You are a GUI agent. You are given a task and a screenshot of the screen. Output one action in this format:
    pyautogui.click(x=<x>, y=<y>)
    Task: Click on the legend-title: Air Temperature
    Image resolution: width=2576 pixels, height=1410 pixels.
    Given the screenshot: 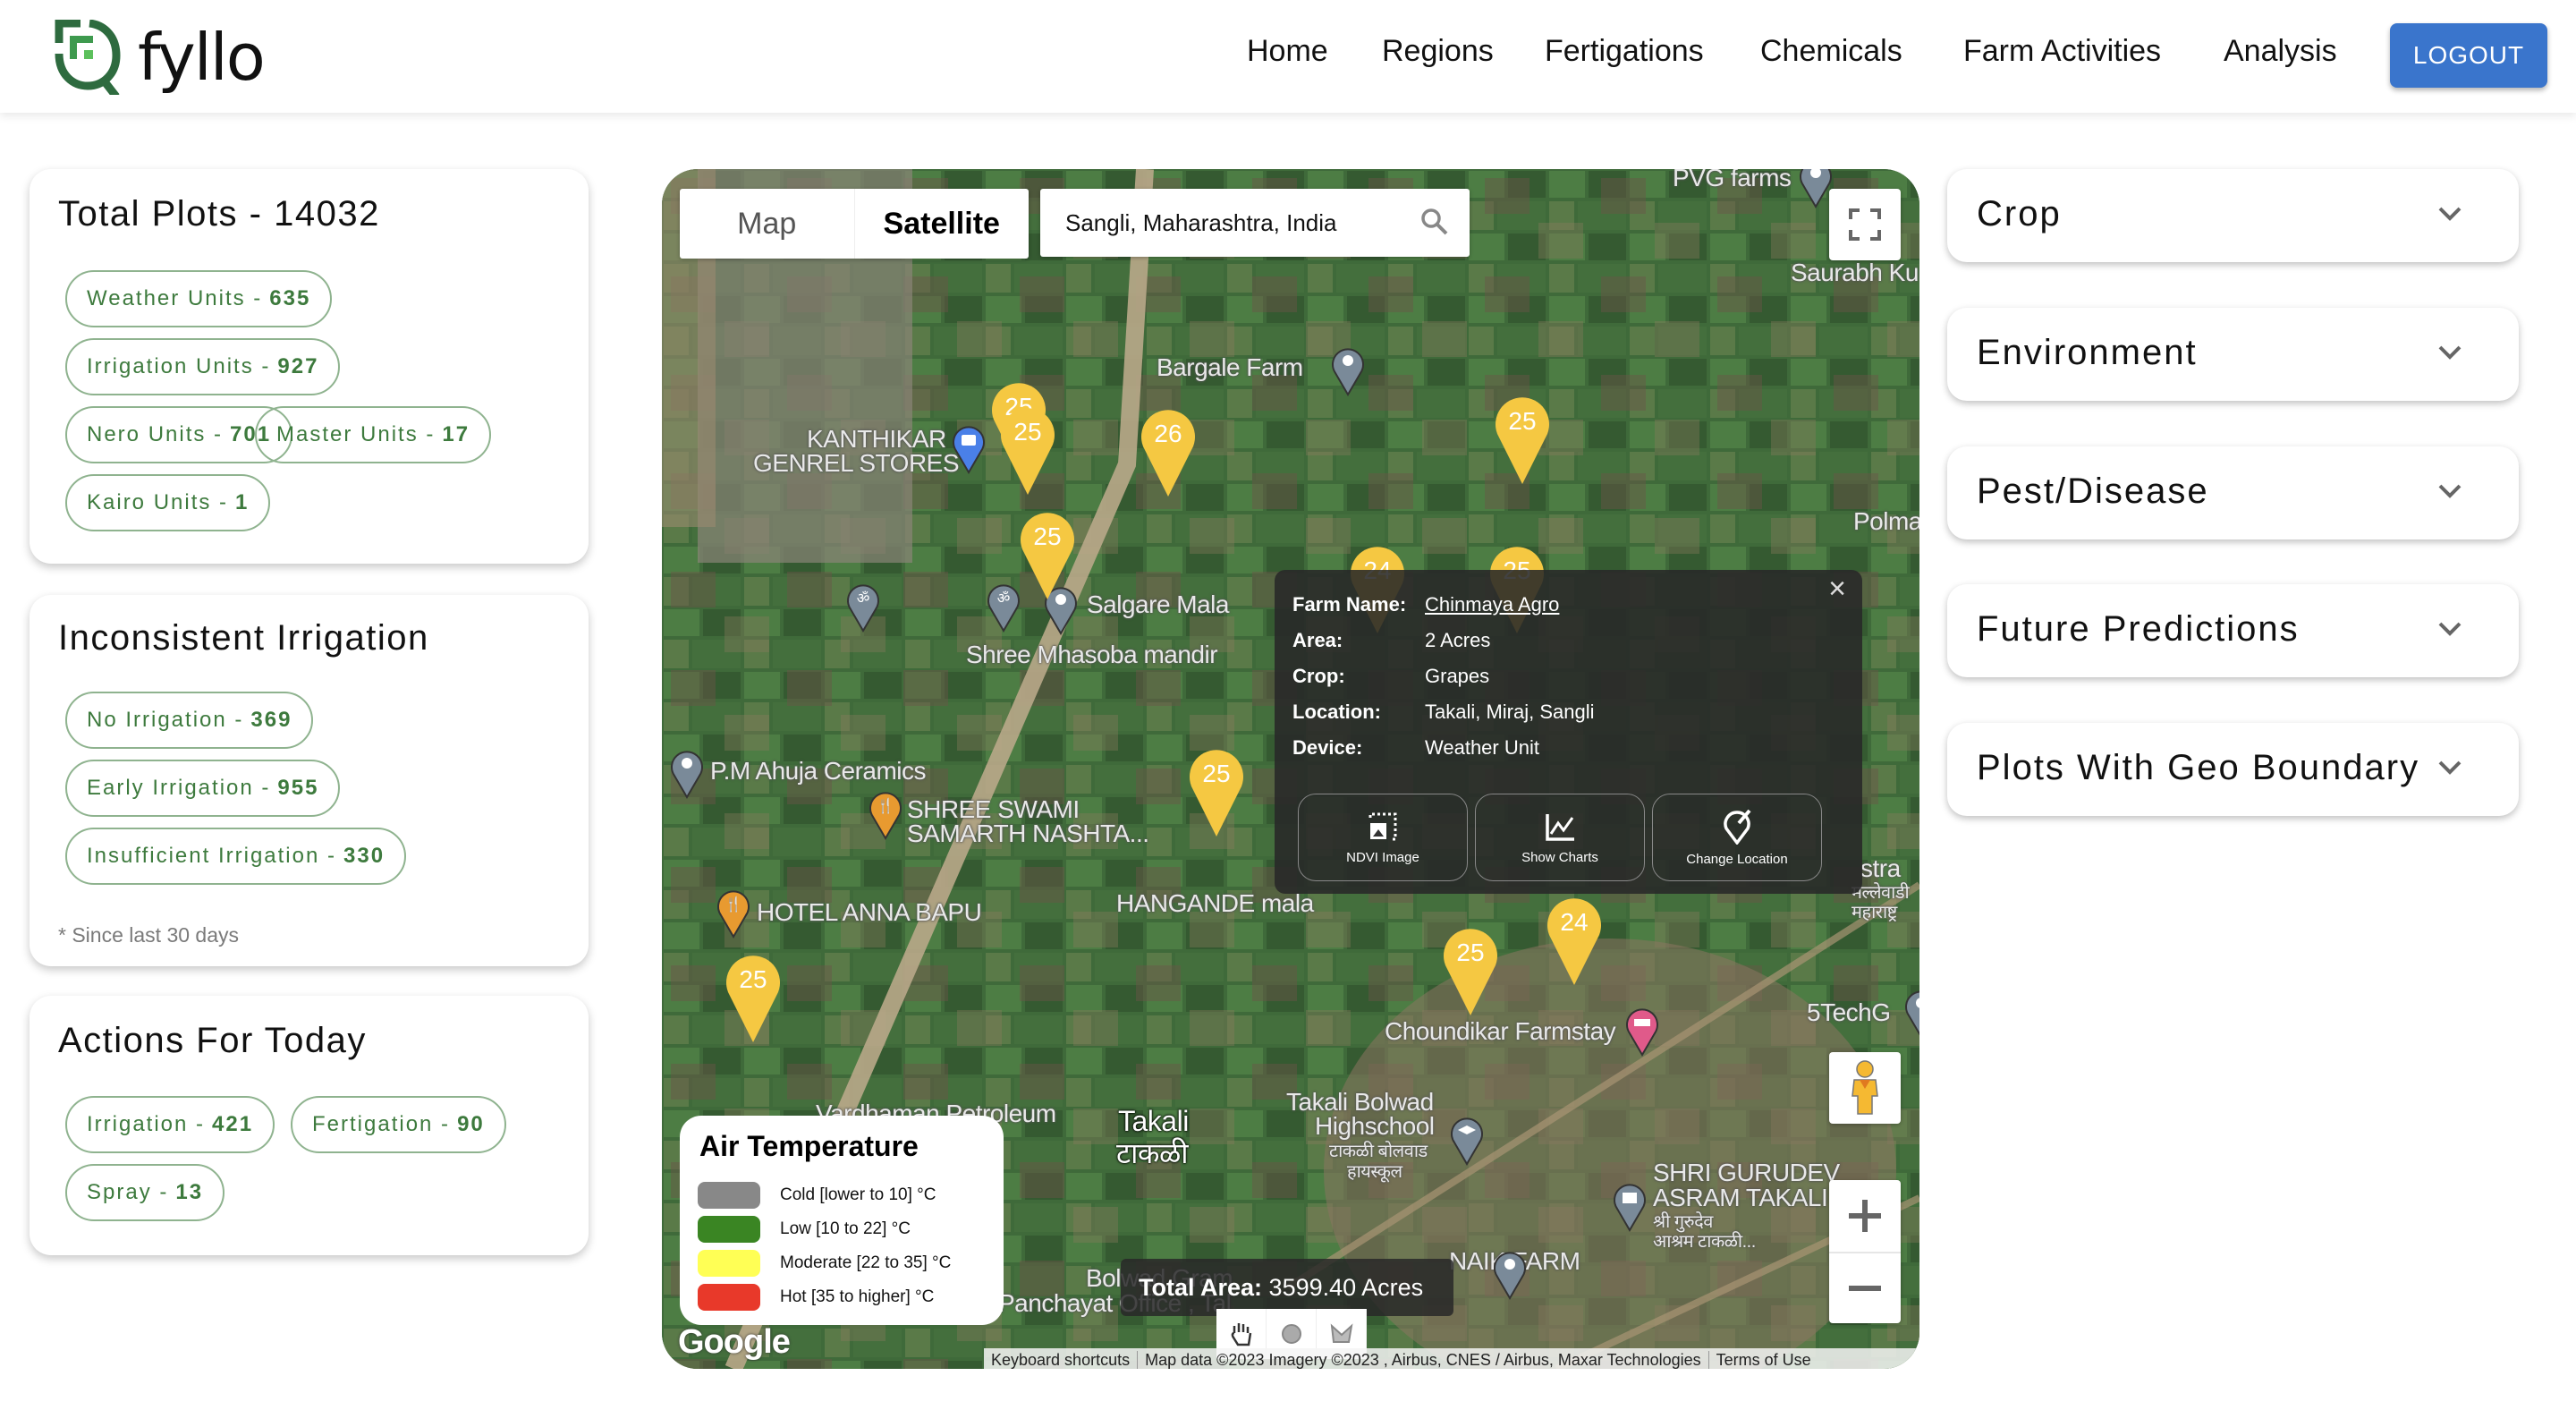 What is the action you would take?
    pyautogui.click(x=809, y=1146)
    